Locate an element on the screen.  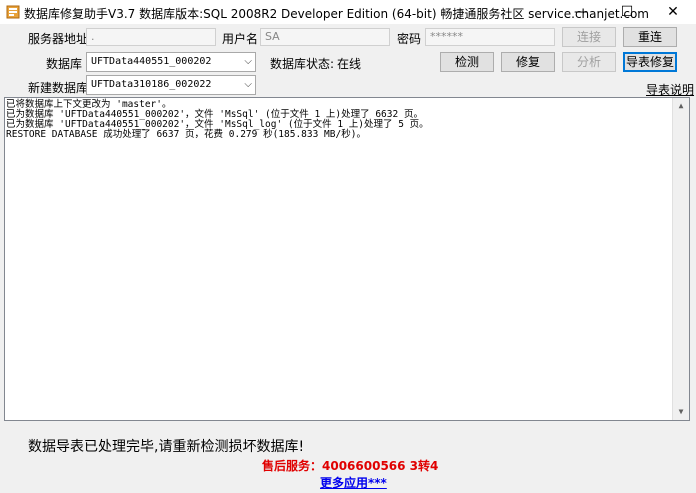
username-input: SA is located at coordinates (325, 37).